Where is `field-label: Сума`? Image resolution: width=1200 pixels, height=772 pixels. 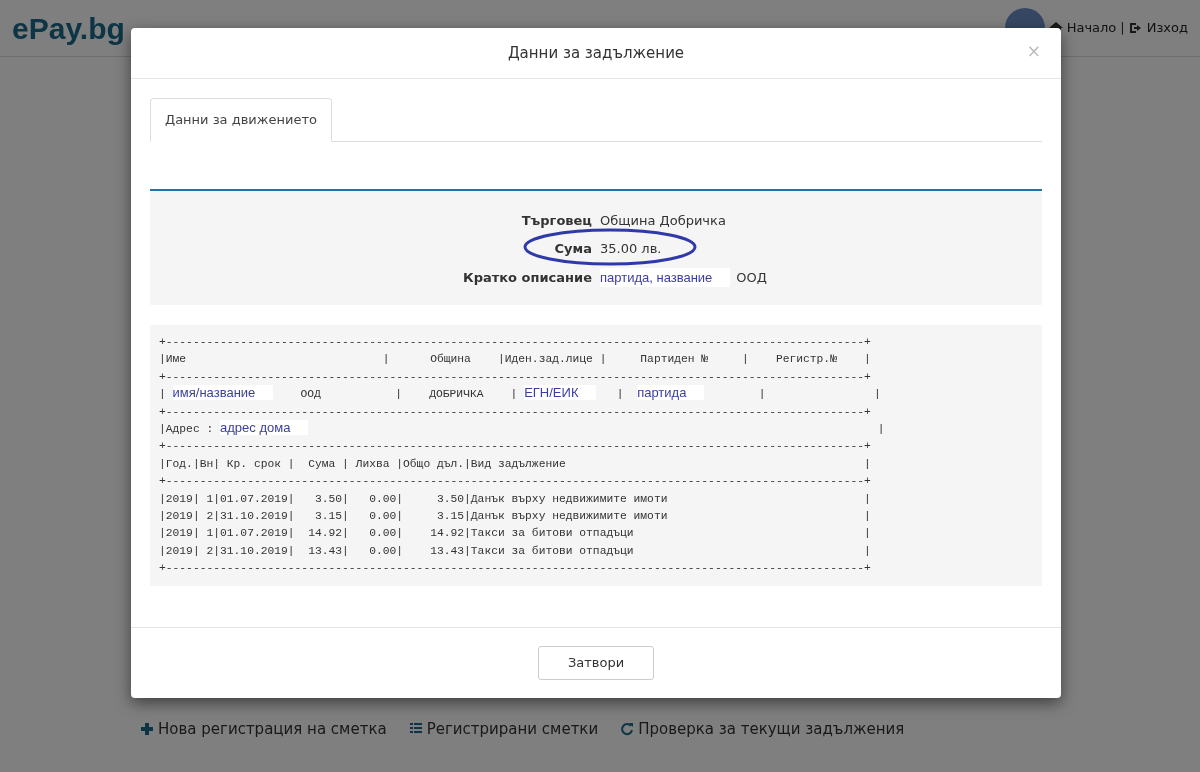 field-label: Сума is located at coordinates (573, 249).